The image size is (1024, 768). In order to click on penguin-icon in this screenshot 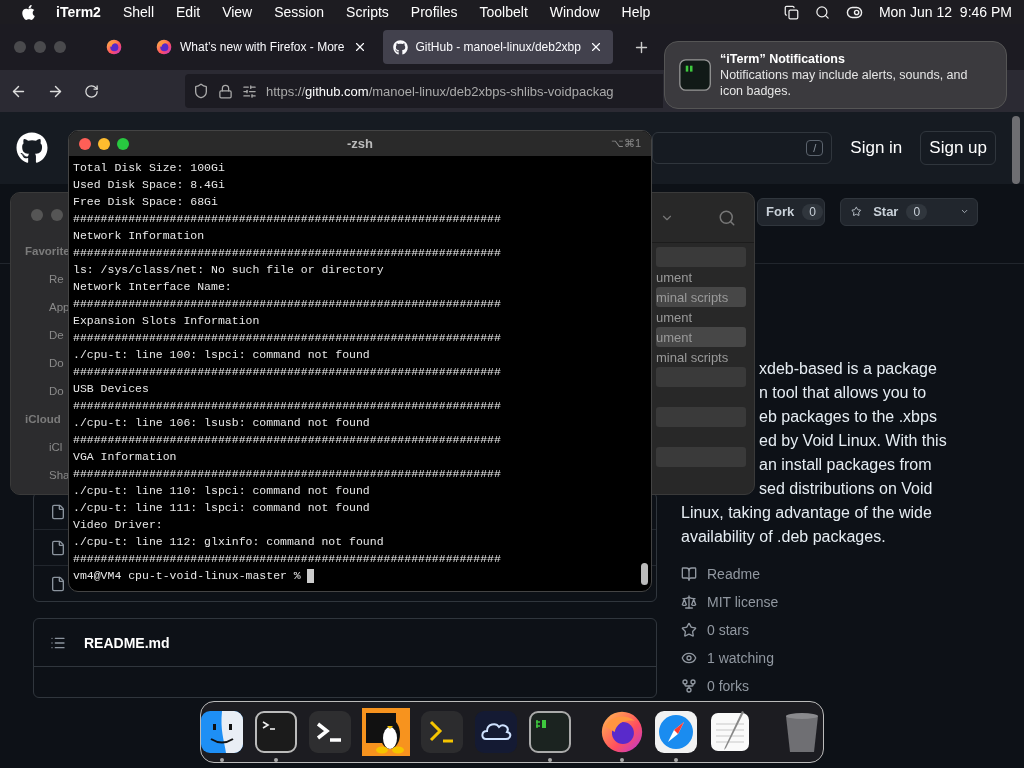, I will do `click(386, 732)`.